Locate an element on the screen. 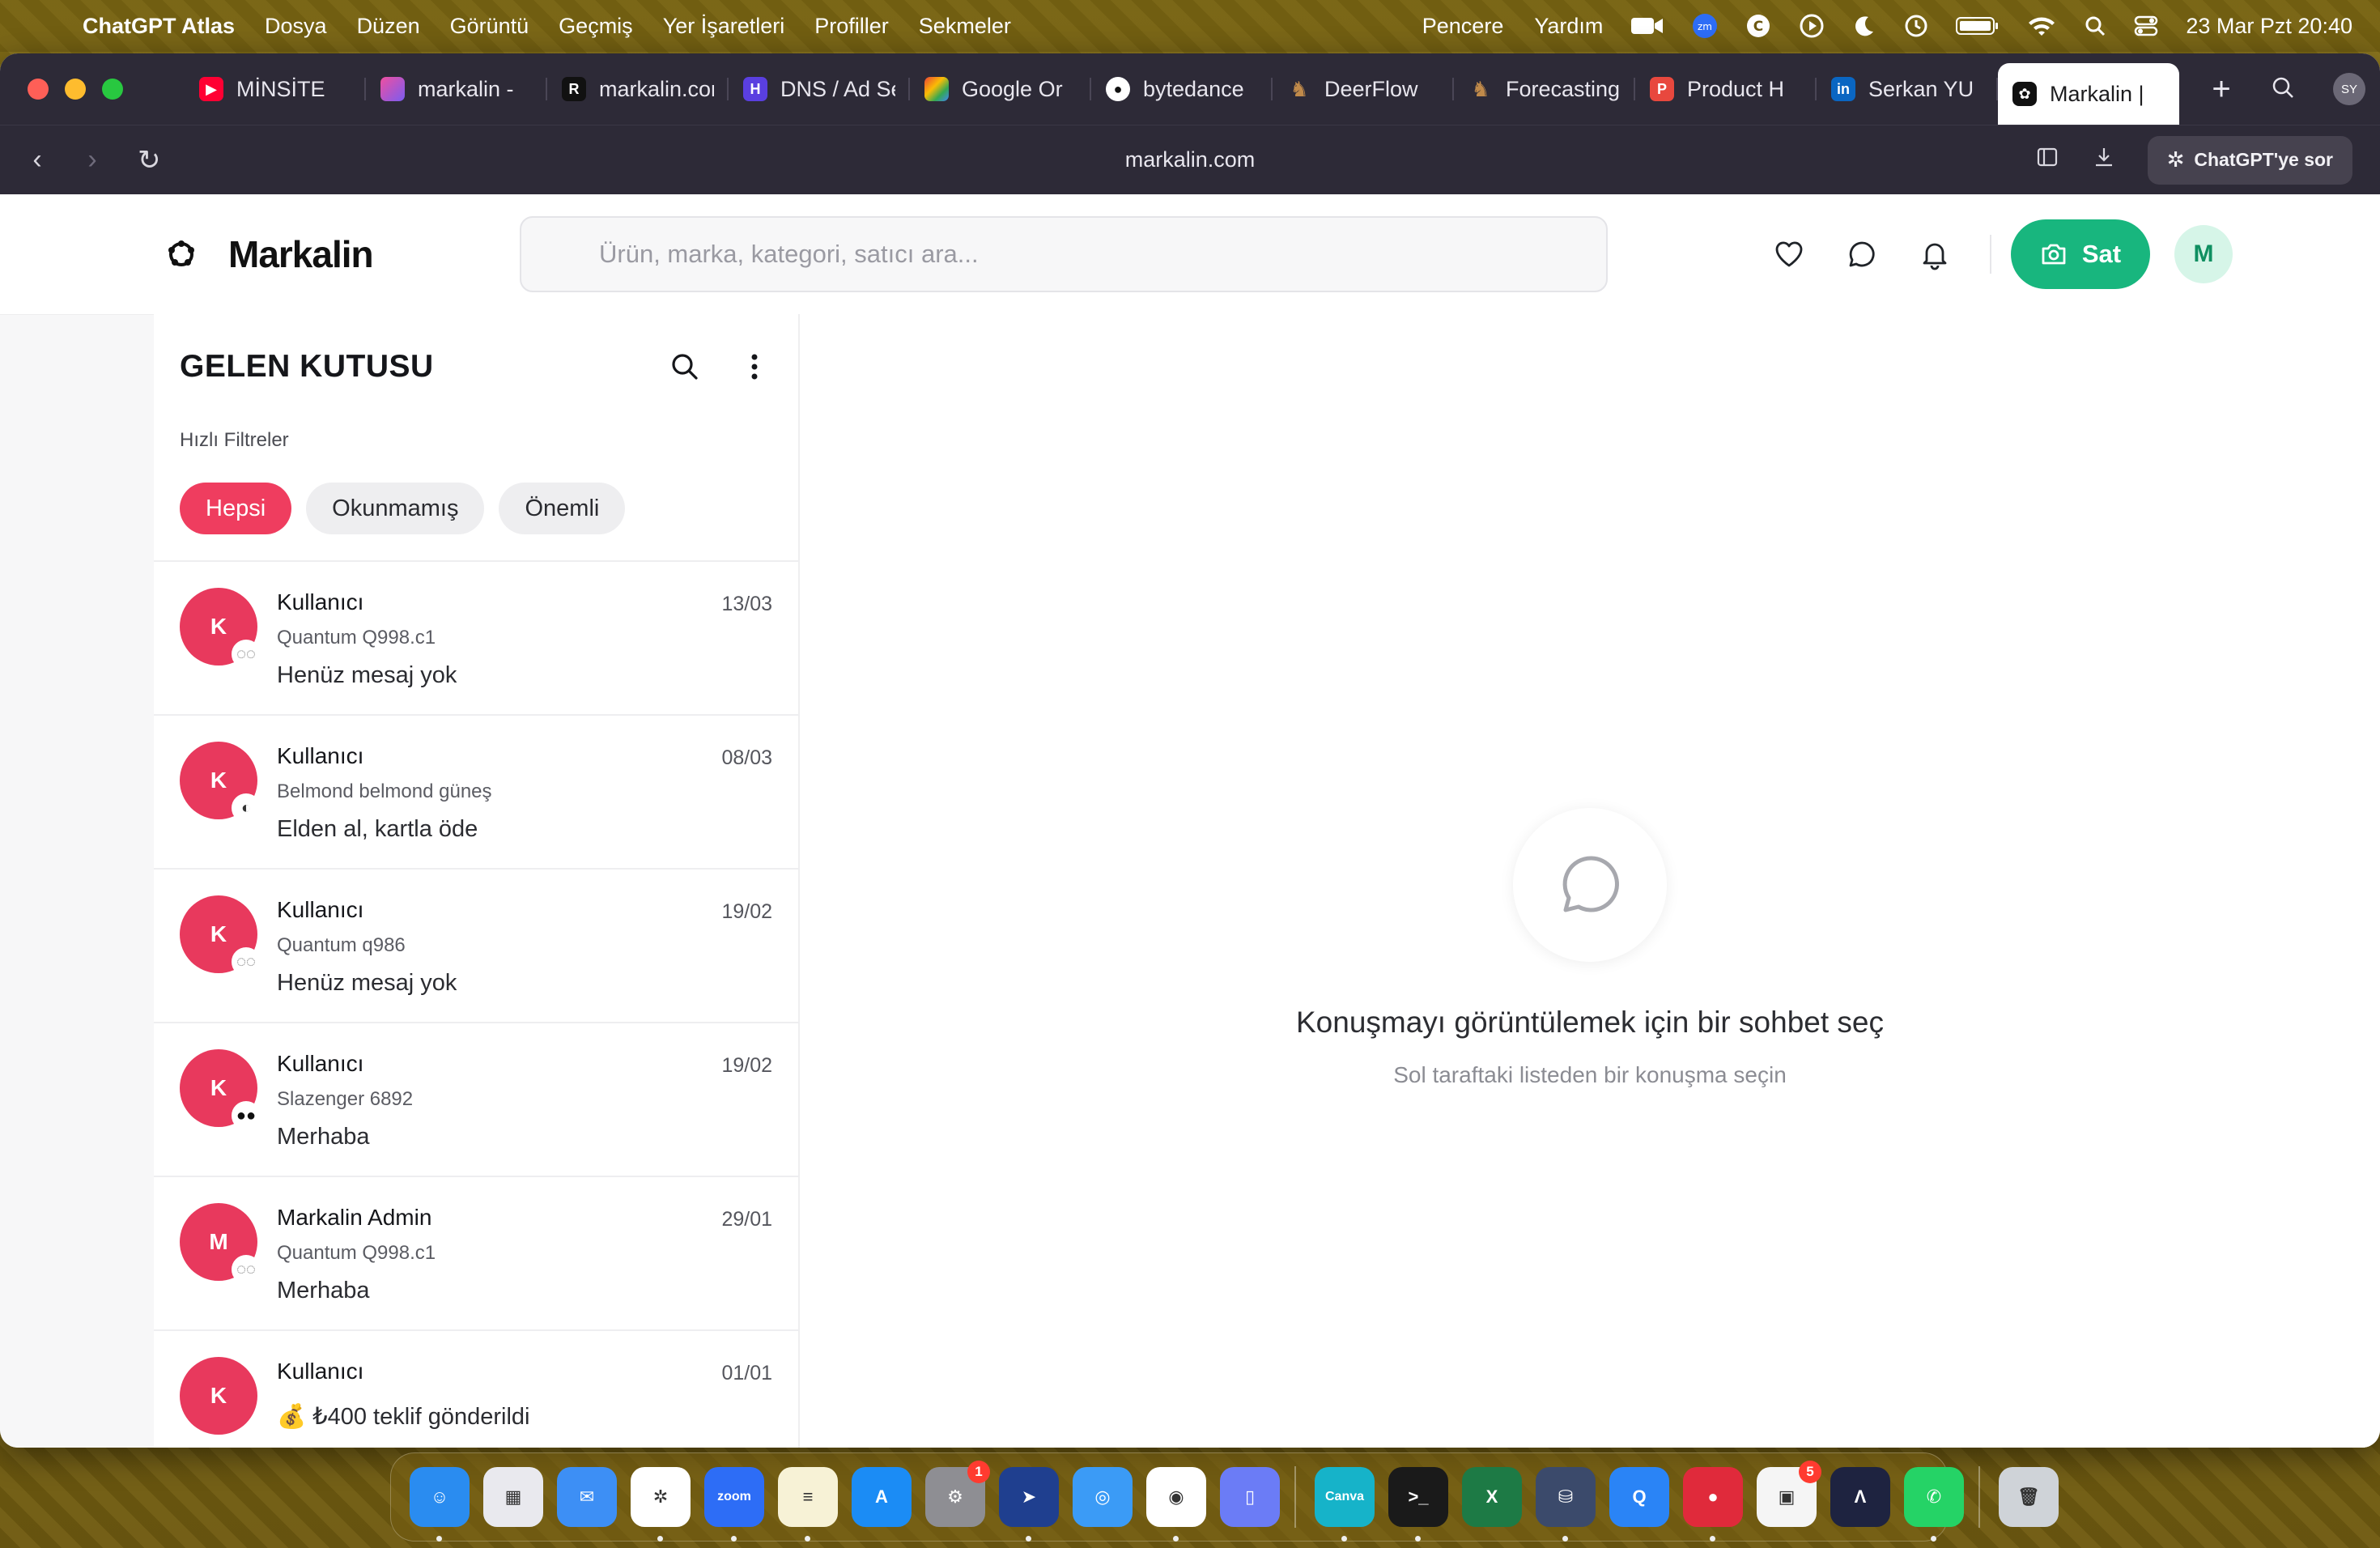 The image size is (2380, 1548). record-icon: ● is located at coordinates (1713, 1505).